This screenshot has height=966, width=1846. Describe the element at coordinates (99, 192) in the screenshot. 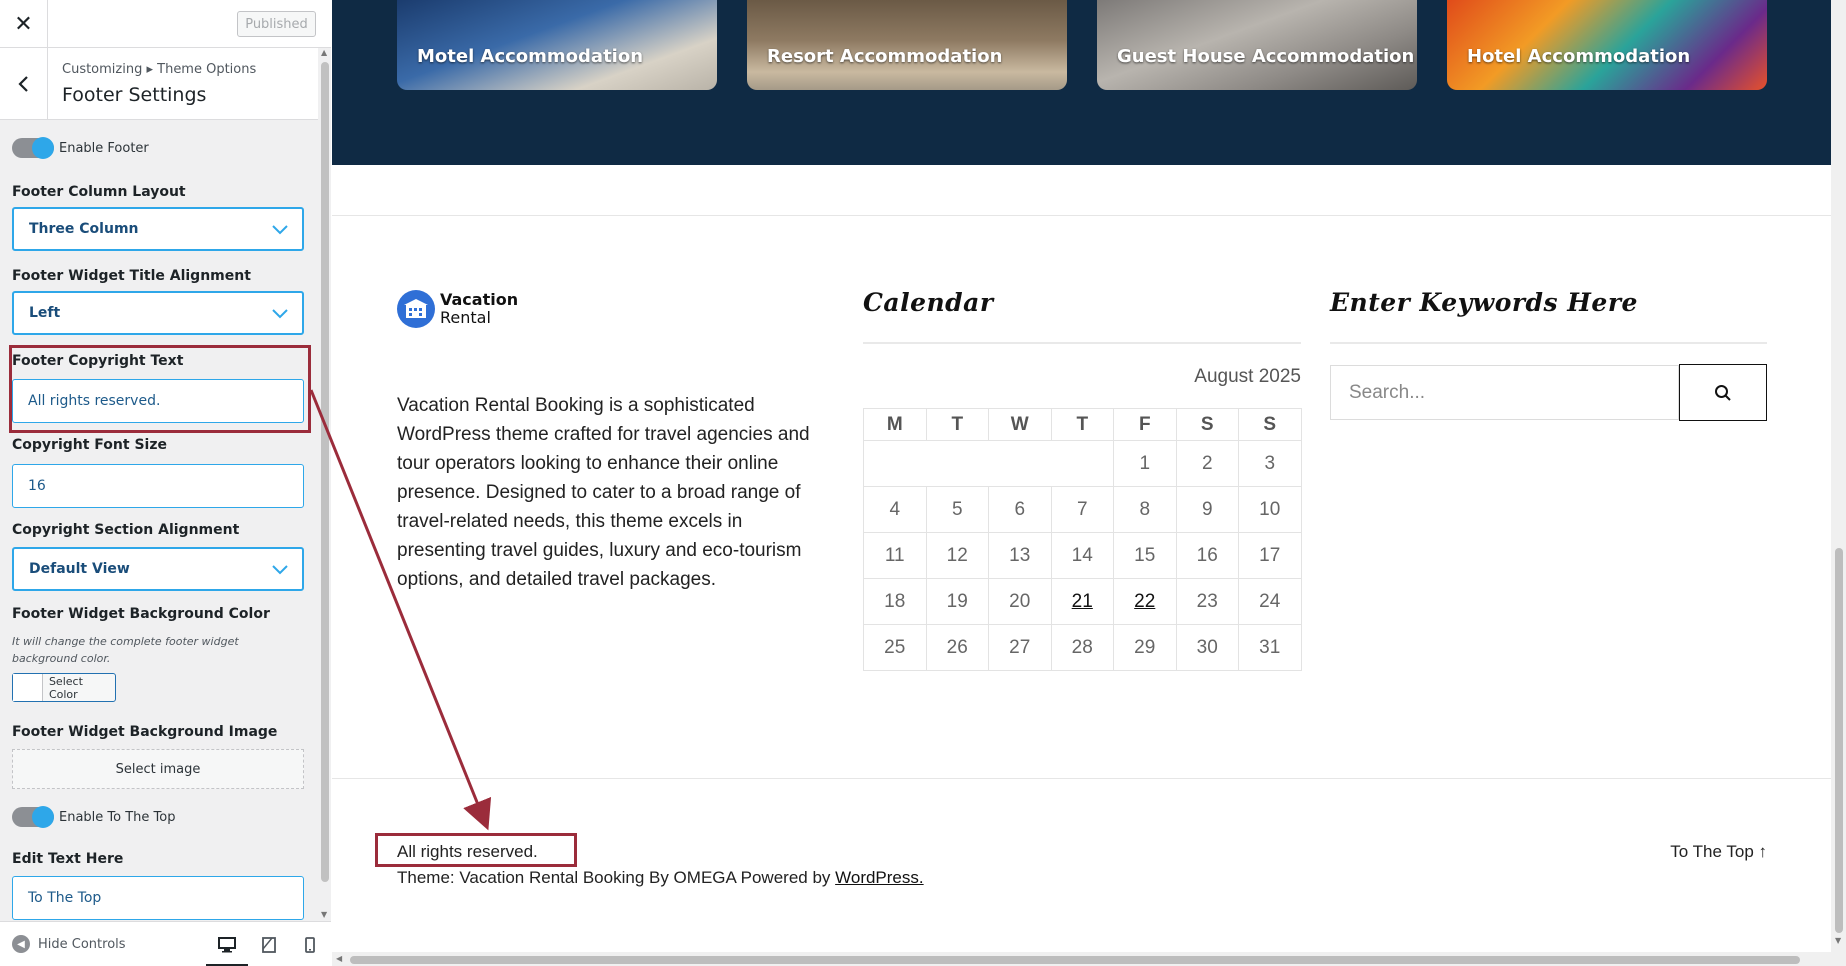

I see `footer-column-layout-label: Footer Column Layout` at that location.